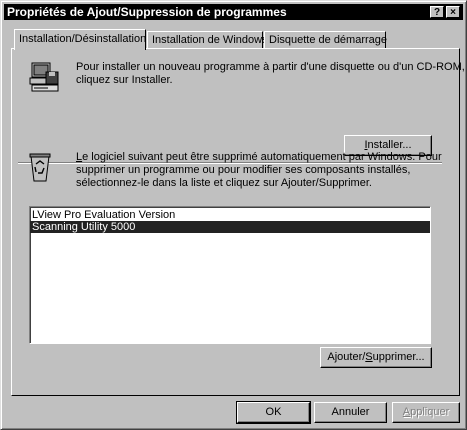  I want to click on add-remove-button-prefix: Ajouter/, so click(346, 357).